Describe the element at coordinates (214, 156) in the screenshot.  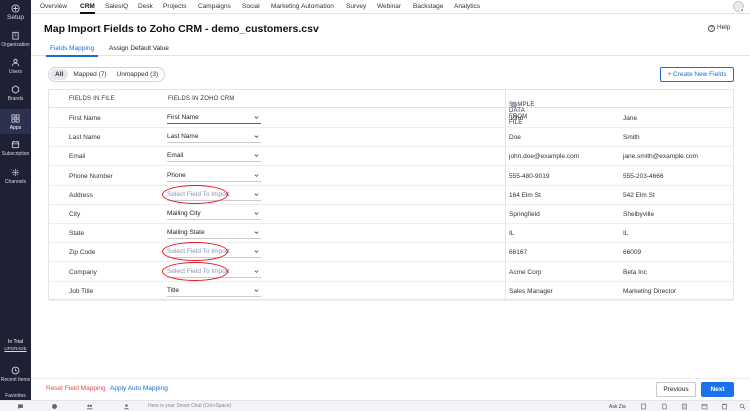
I see `crm-field-select: Email` at that location.